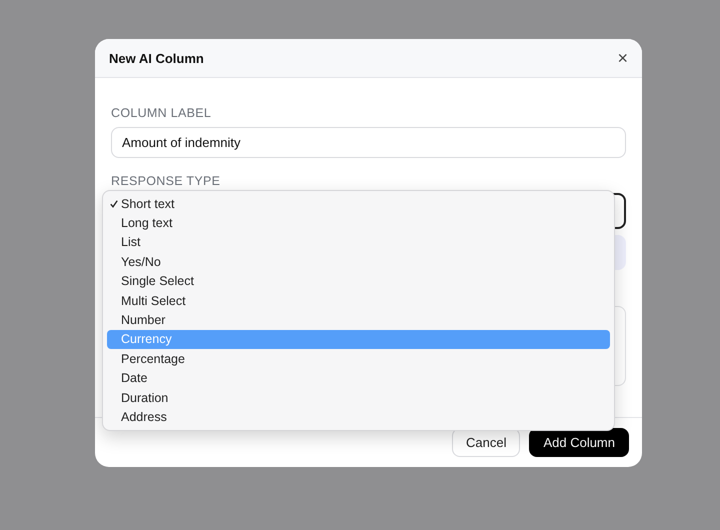 This screenshot has width=720, height=530. I want to click on check-icon, so click(114, 204).